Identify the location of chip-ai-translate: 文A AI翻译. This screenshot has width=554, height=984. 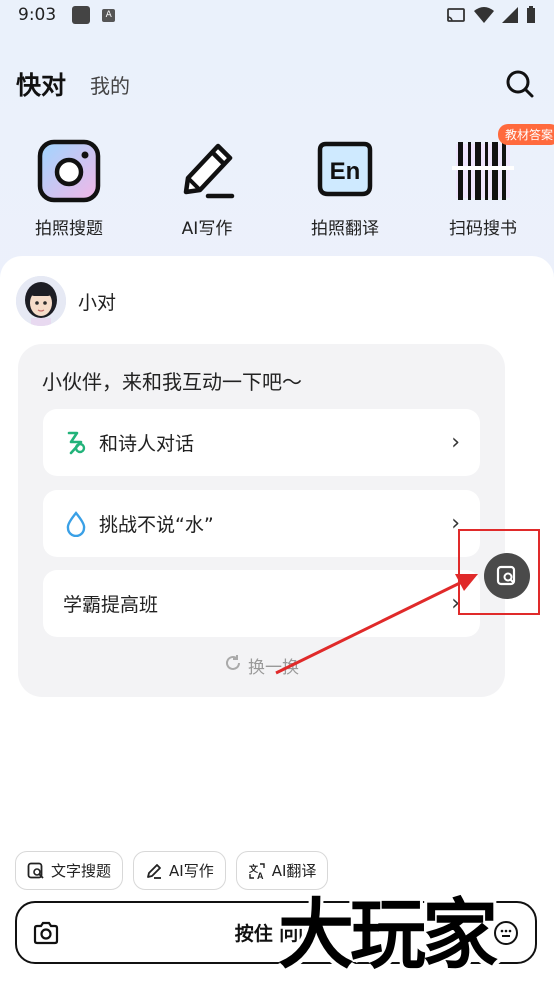
(282, 870).